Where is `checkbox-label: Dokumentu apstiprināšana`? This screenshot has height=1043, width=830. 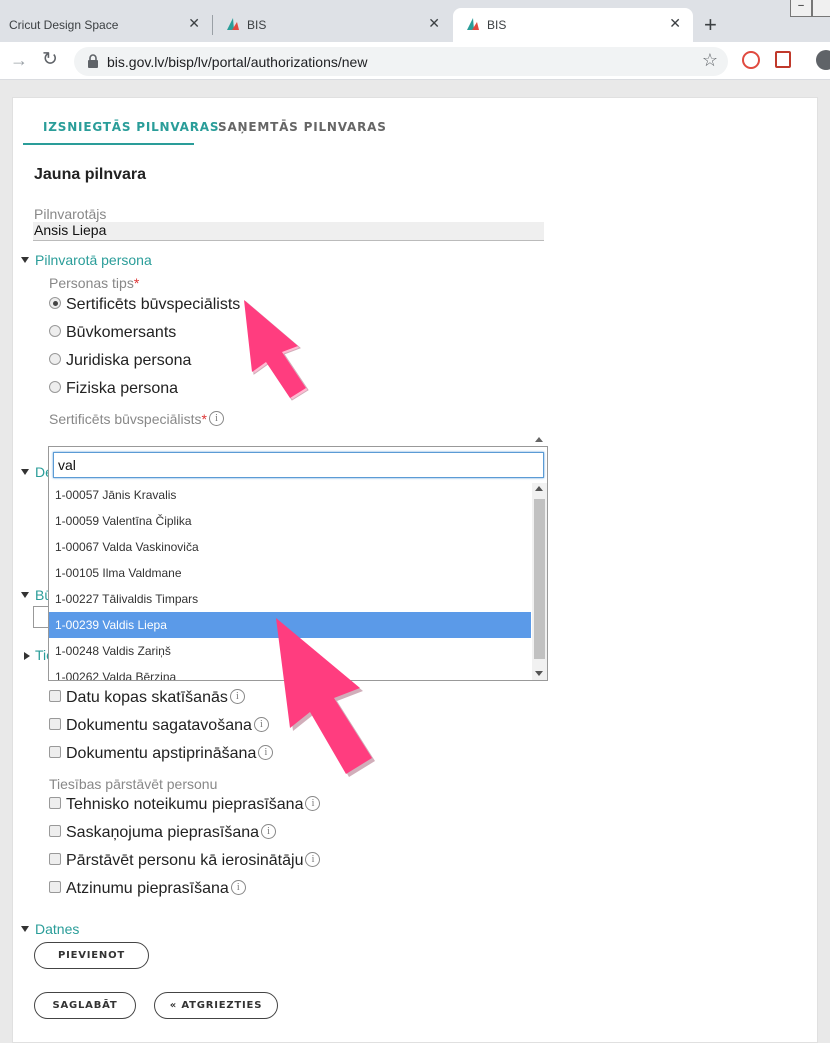
checkbox-label: Dokumentu apstiprināšana is located at coordinates (161, 753).